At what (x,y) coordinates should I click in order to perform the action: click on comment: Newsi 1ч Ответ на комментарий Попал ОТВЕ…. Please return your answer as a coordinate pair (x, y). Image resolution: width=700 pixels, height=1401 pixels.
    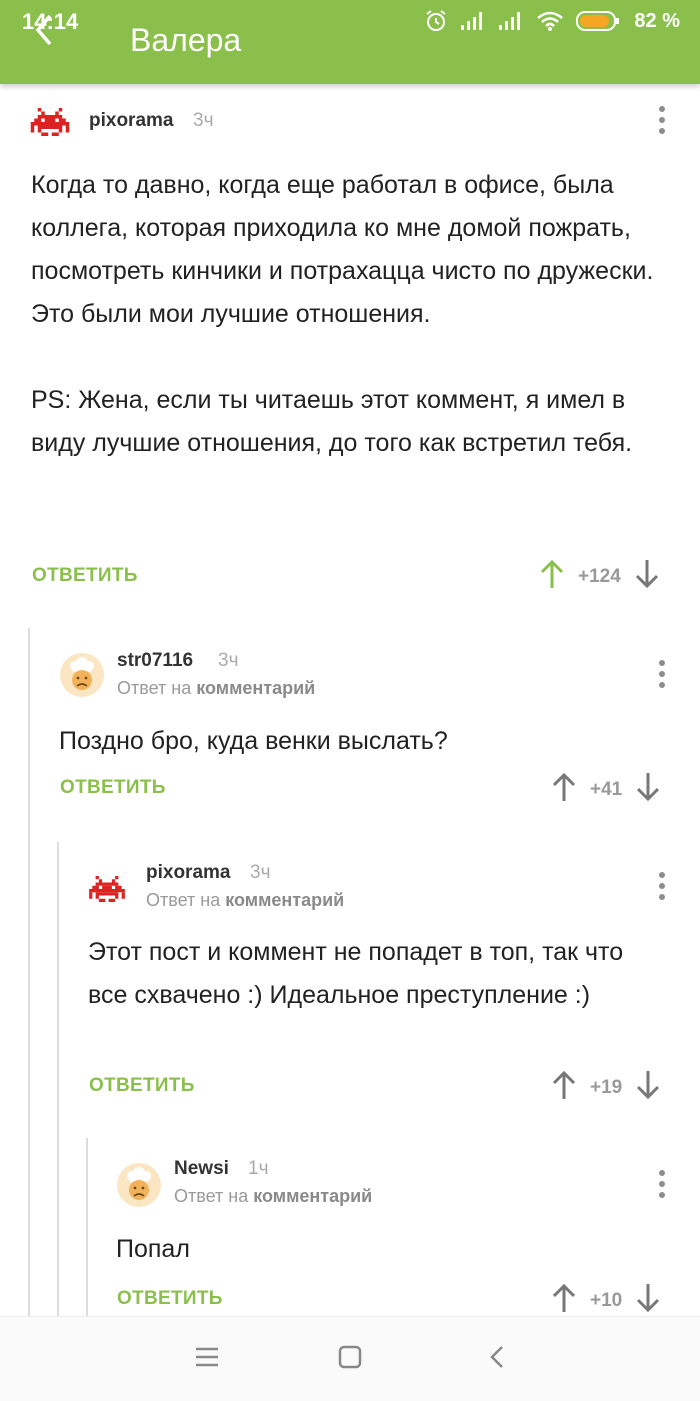
    Looking at the image, I should click on (350, 1233).